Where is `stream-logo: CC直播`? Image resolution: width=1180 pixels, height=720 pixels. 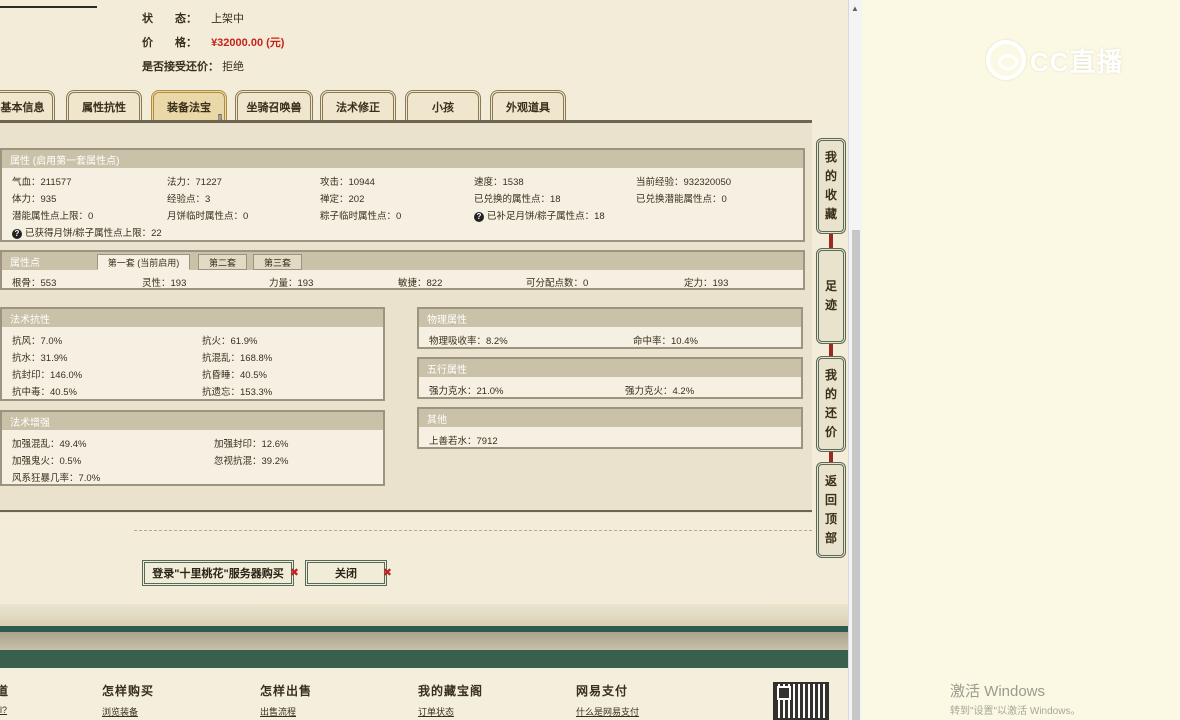 stream-logo: CC直播 is located at coordinates (1055, 60).